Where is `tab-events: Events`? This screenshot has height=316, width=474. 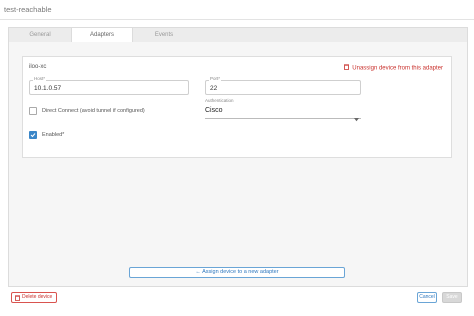
tab-events: Events is located at coordinates (164, 35).